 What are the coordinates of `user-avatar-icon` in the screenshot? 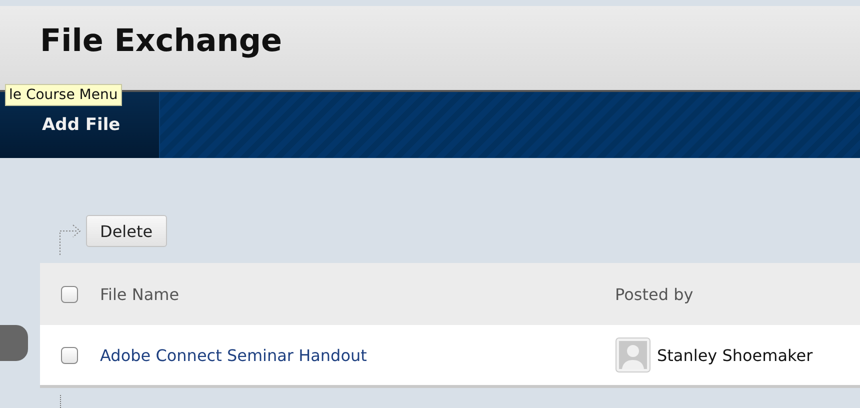 It's located at (633, 355).